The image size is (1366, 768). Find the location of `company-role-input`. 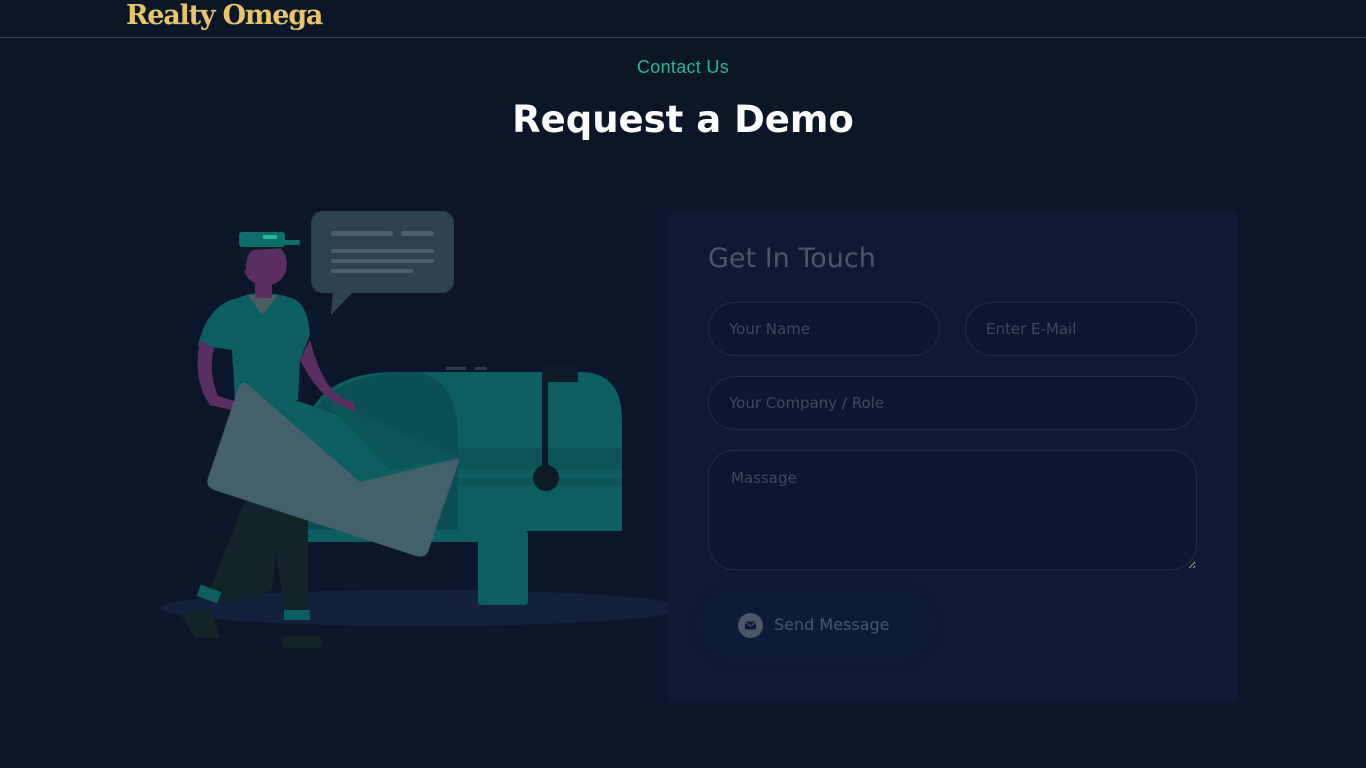

company-role-input is located at coordinates (952, 403).